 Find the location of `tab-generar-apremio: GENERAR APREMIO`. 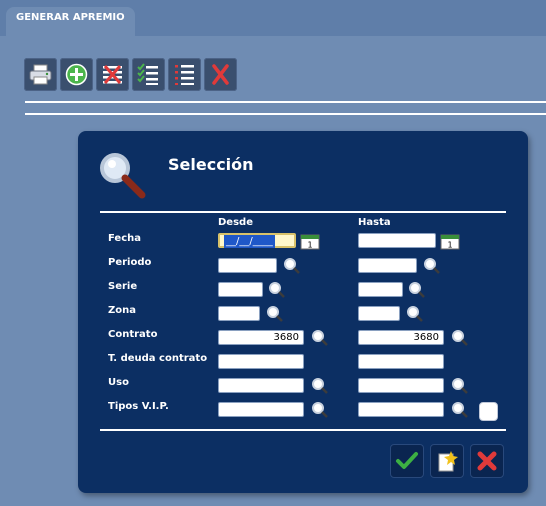

tab-generar-apremio: GENERAR APREMIO is located at coordinates (70, 22).